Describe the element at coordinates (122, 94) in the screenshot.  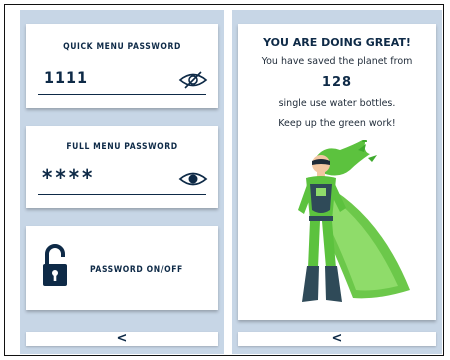
I see `quick-menu-password-underline` at that location.